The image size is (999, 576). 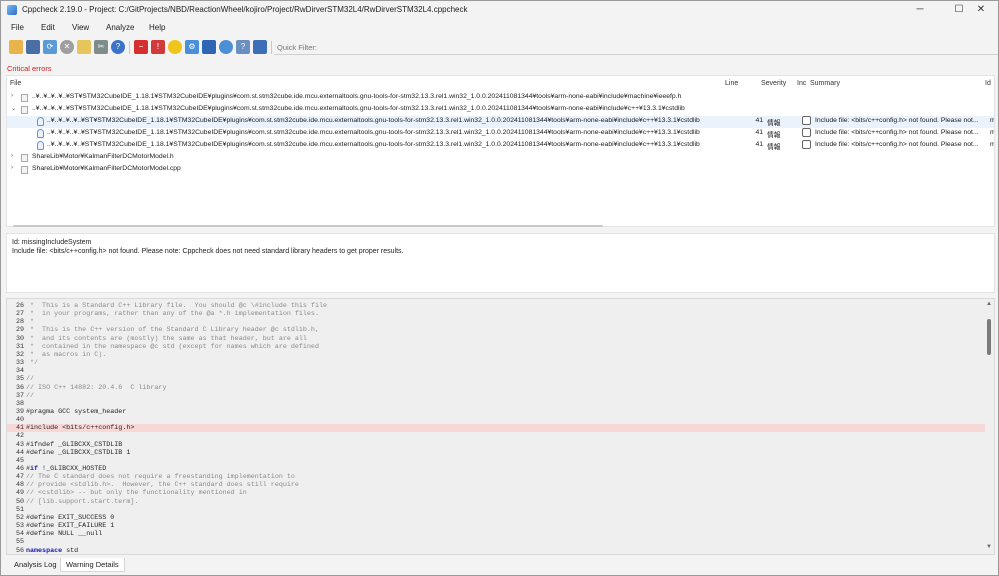 What do you see at coordinates (141, 47) in the screenshot?
I see `show-errors-icon: −` at bounding box center [141, 47].